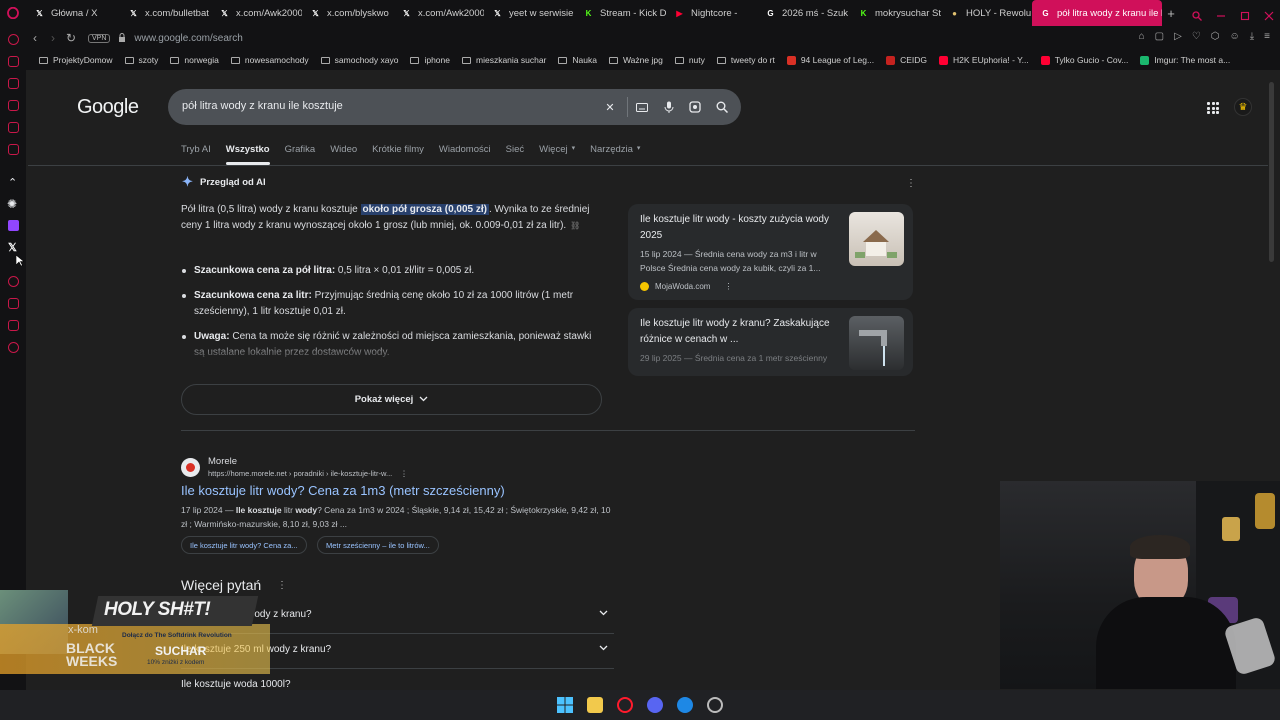 This screenshot has width=1280, height=720. Describe the element at coordinates (1271, 172) in the screenshot. I see `page-scrollbar` at that location.